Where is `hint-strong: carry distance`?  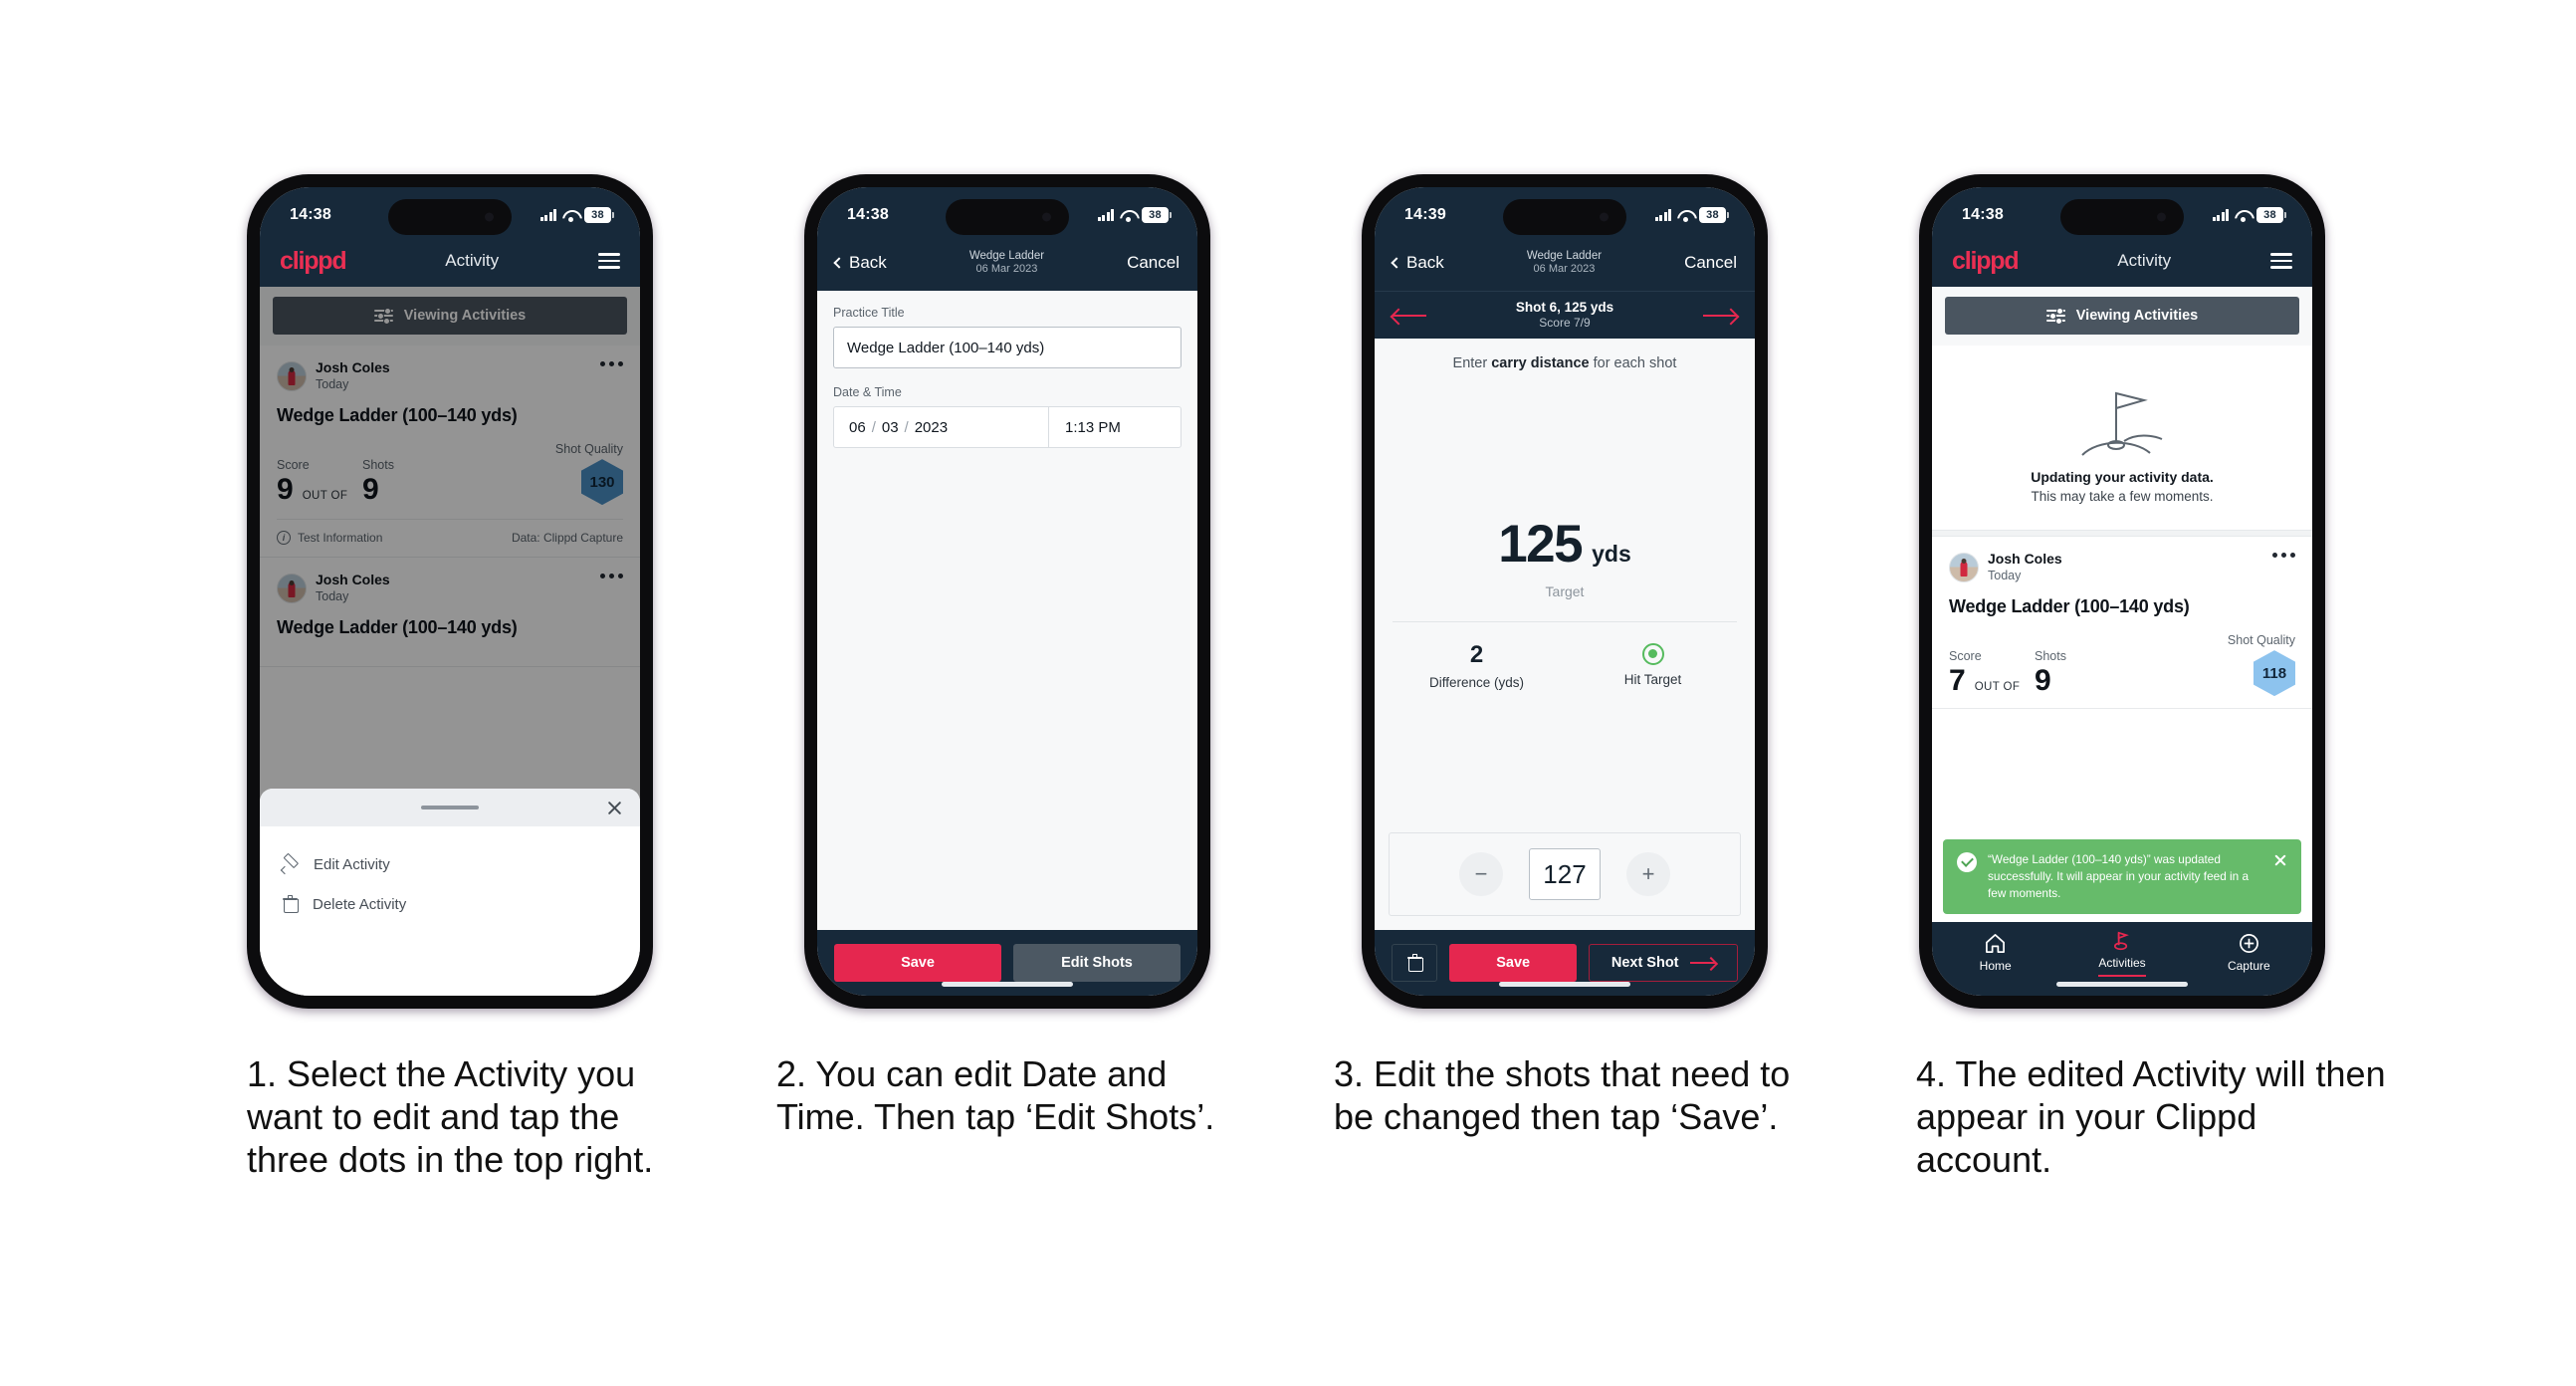 hint-strong: carry distance is located at coordinates (1540, 363).